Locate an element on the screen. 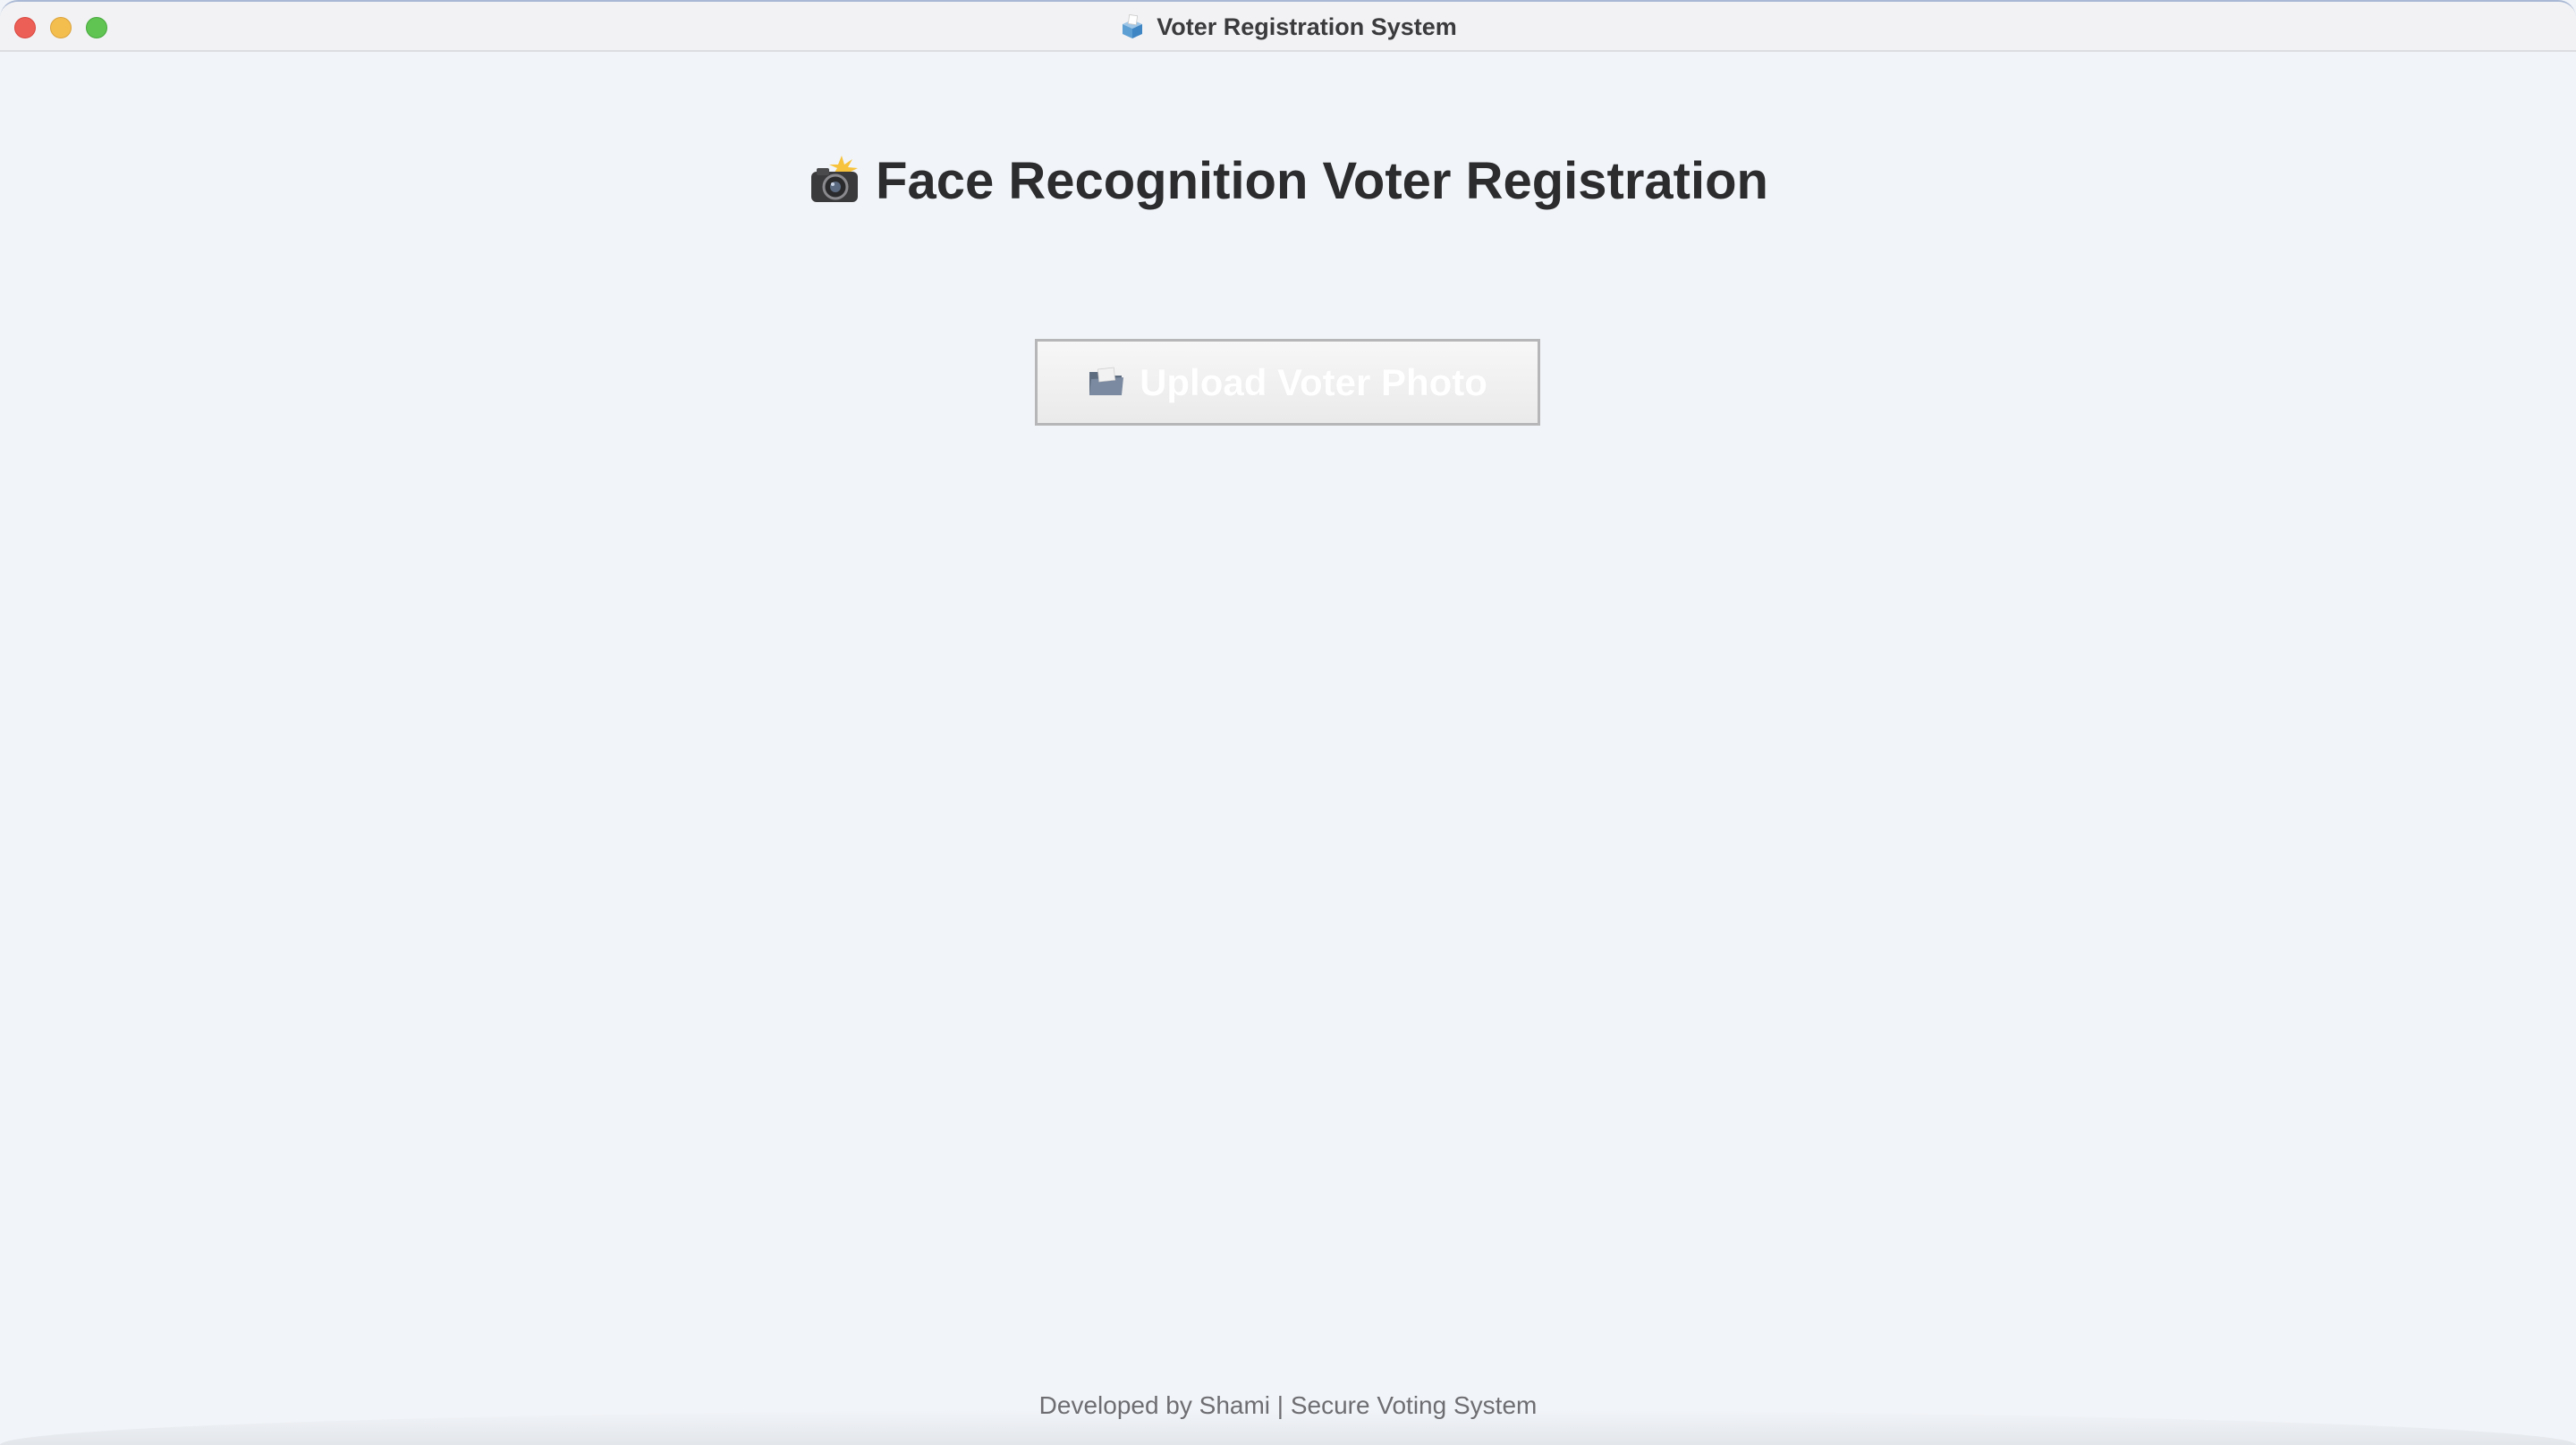  page-title: Face Recognition Voter Registration is located at coordinates (1288, 180).